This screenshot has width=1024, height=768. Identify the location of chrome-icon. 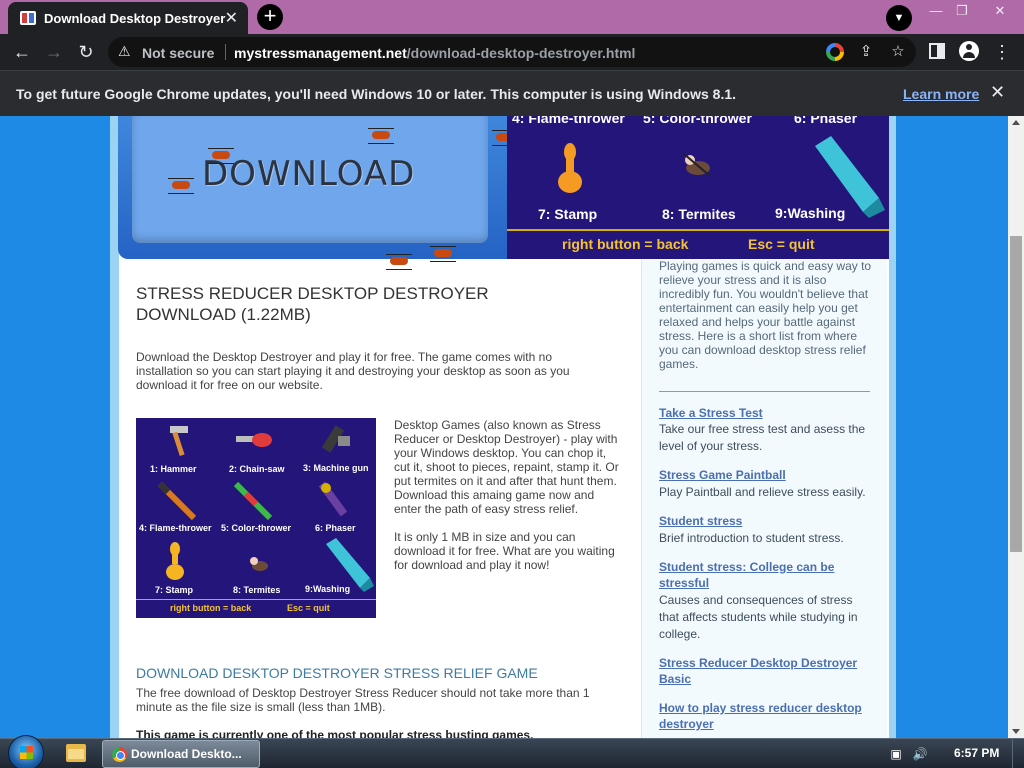
(119, 754).